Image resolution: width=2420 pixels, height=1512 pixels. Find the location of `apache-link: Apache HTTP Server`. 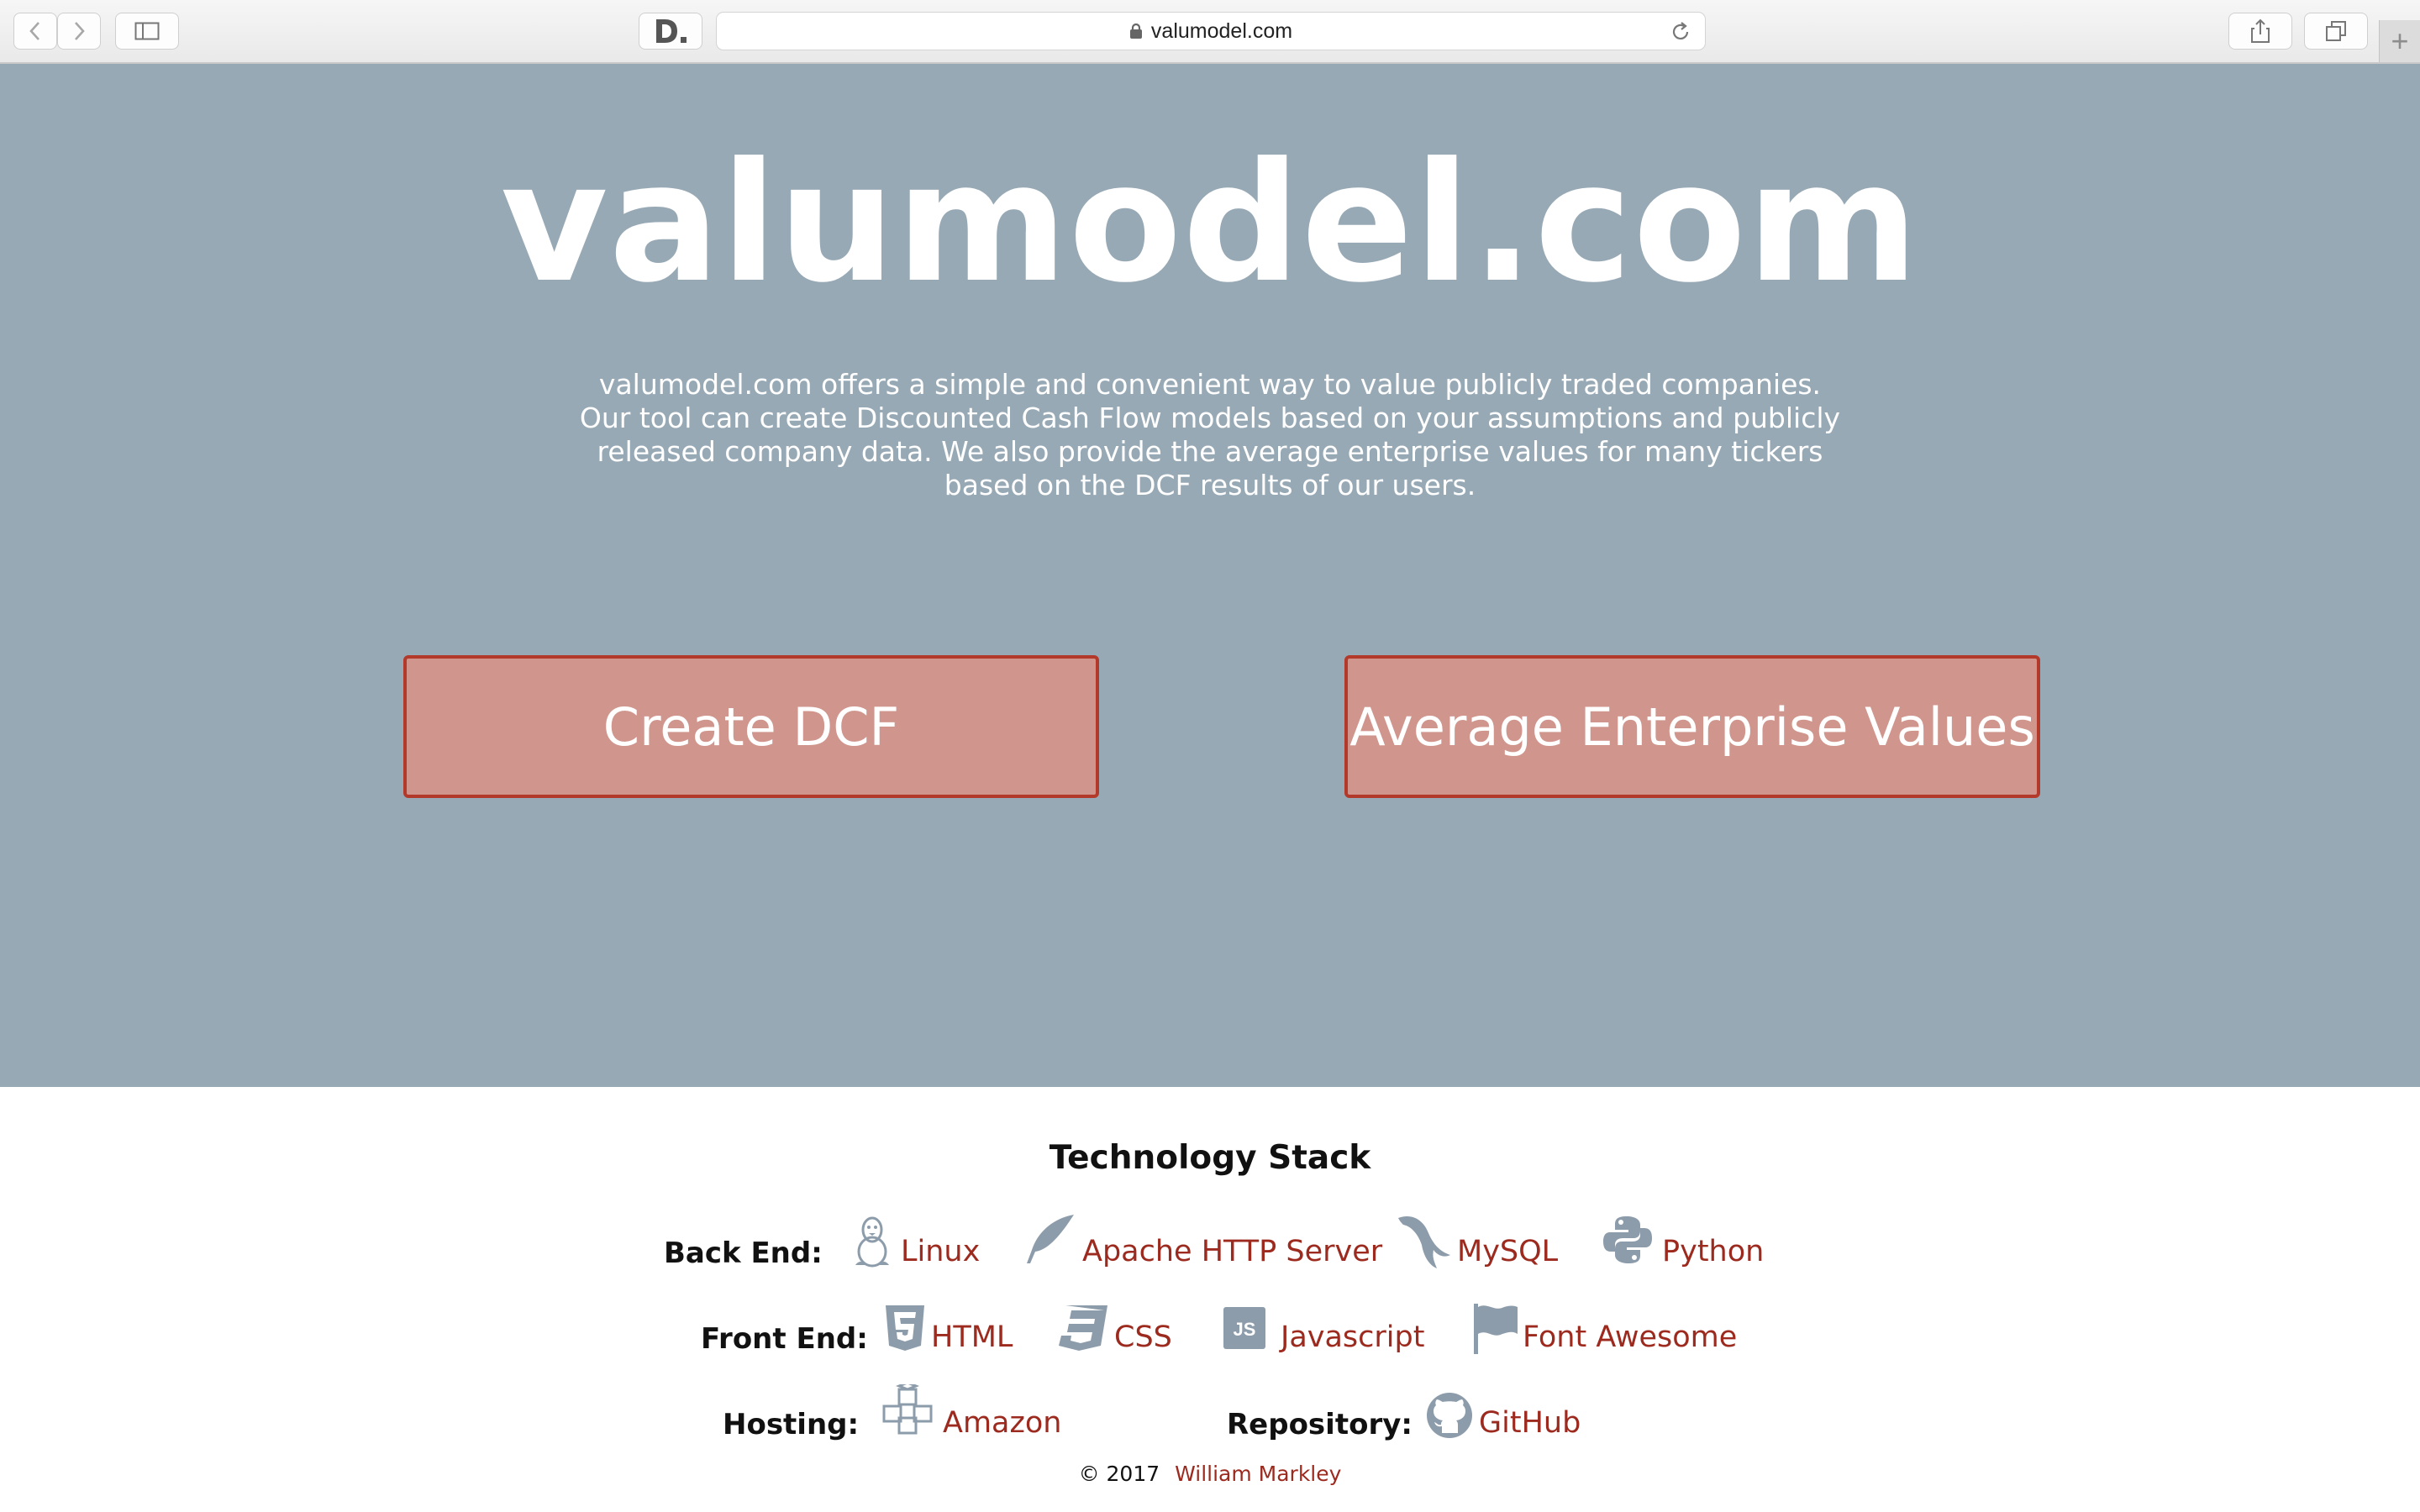

apache-link: Apache HTTP Server is located at coordinates (1232, 1251).